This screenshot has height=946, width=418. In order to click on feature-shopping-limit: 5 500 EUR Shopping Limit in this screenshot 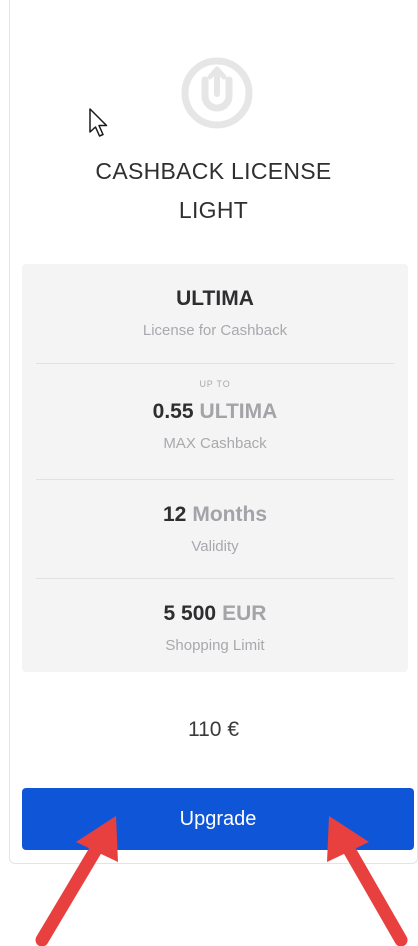, I will do `click(215, 628)`.